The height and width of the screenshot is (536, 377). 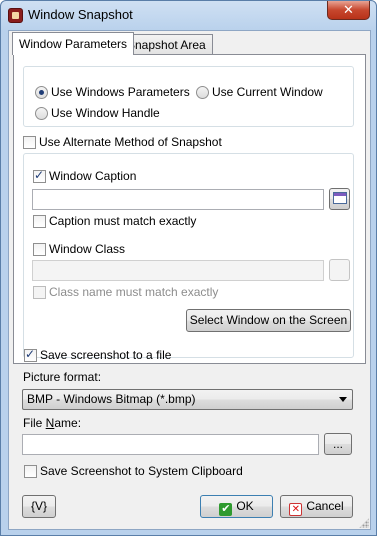 I want to click on file-name-input, so click(x=170, y=444).